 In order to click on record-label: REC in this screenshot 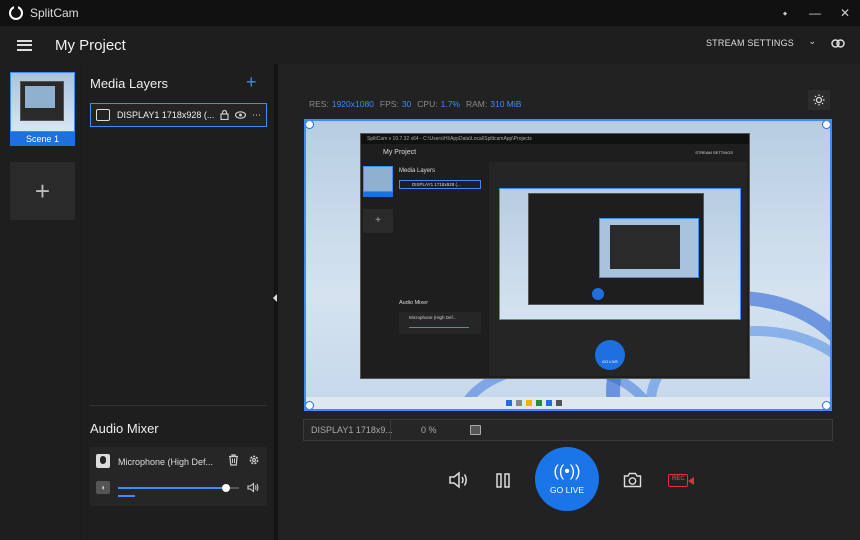, I will do `click(678, 478)`.